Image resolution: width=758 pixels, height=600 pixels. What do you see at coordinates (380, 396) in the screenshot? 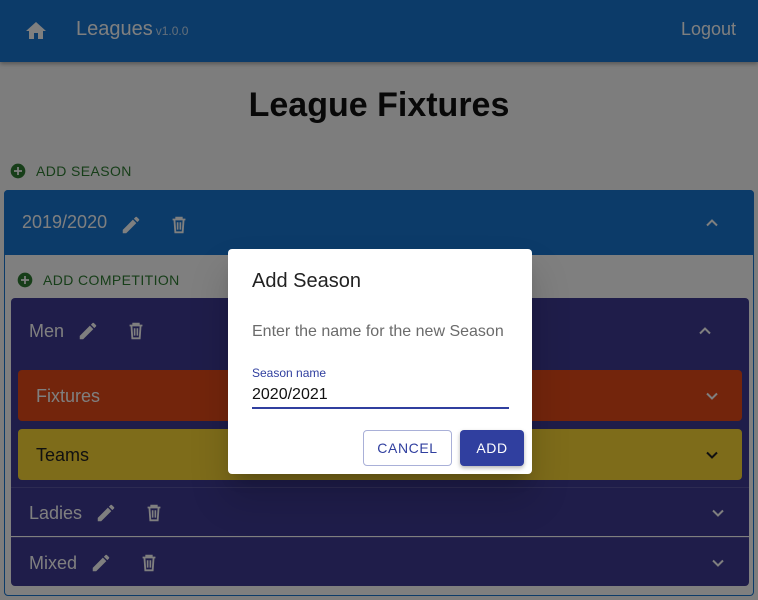
I see `season-name-input` at bounding box center [380, 396].